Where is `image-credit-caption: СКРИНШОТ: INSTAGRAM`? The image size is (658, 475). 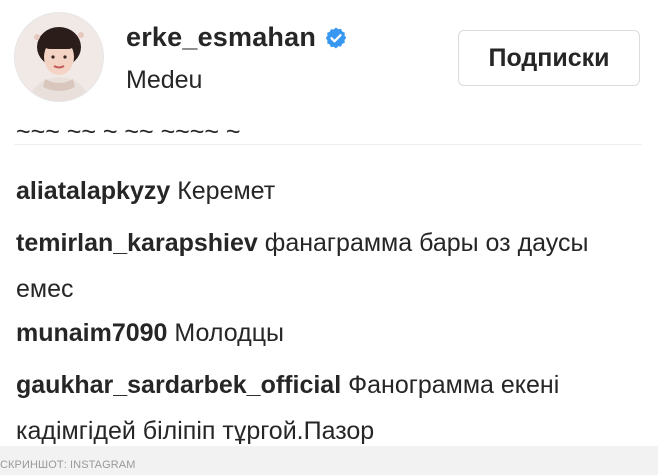
image-credit-caption: СКРИНШОТ: INSTAGRAM is located at coordinates (68, 465).